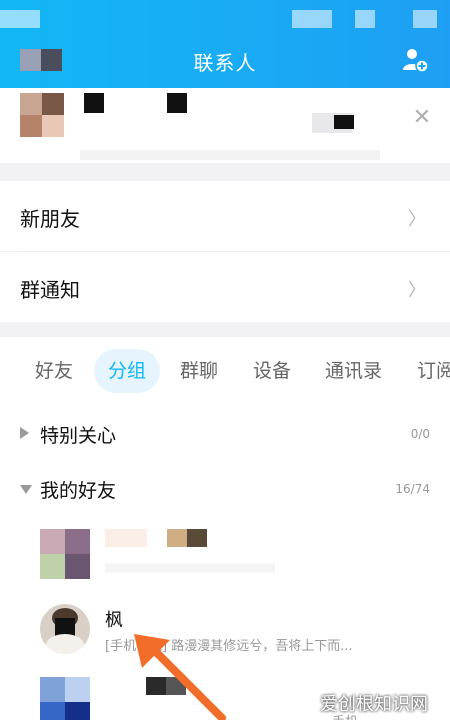 The height and width of the screenshot is (720, 450). Describe the element at coordinates (225, 490) in the screenshot. I see `group-my-friends: 我的好友 16/74` at that location.